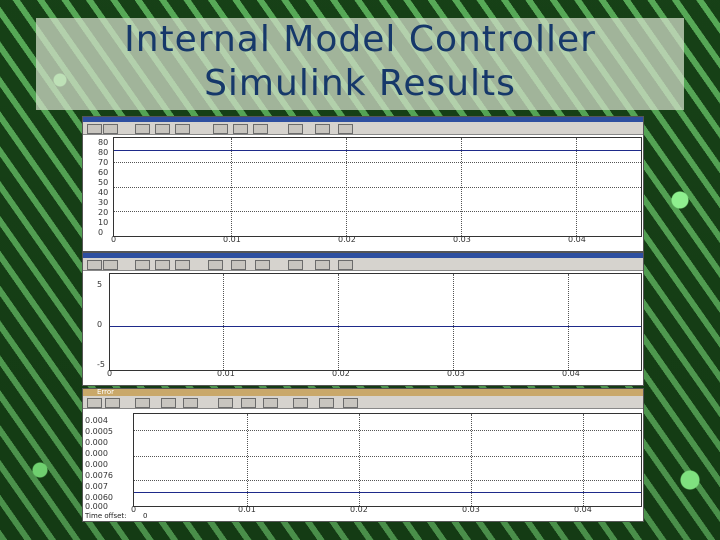  What do you see at coordinates (360, 83) in the screenshot?
I see `title-line-2: Simulink Results` at bounding box center [360, 83].